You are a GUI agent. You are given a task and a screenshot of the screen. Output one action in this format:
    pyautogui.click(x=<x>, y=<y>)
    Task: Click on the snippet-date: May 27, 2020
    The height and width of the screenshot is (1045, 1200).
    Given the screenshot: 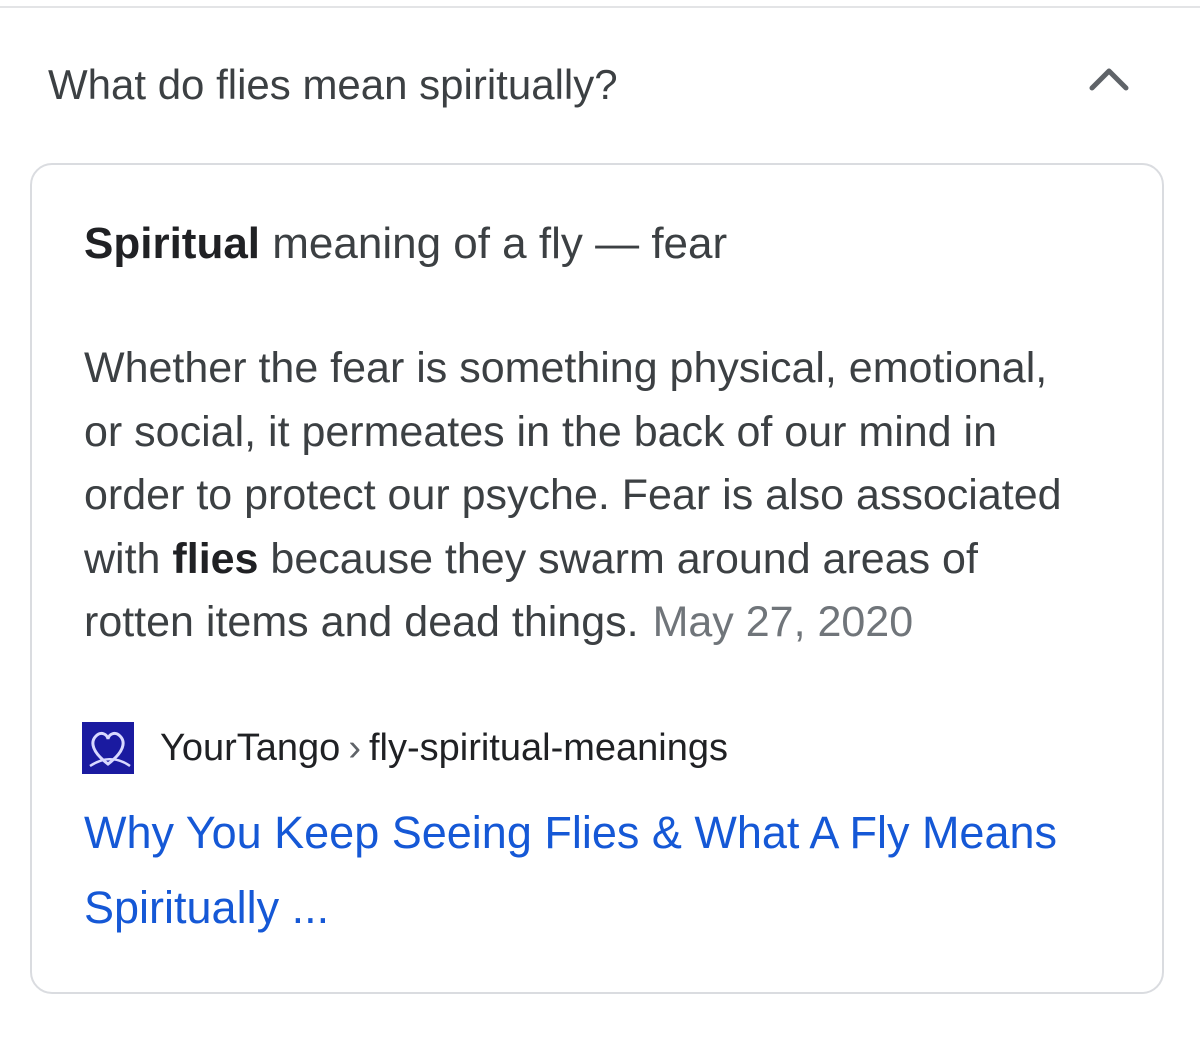 What is the action you would take?
    pyautogui.click(x=783, y=622)
    